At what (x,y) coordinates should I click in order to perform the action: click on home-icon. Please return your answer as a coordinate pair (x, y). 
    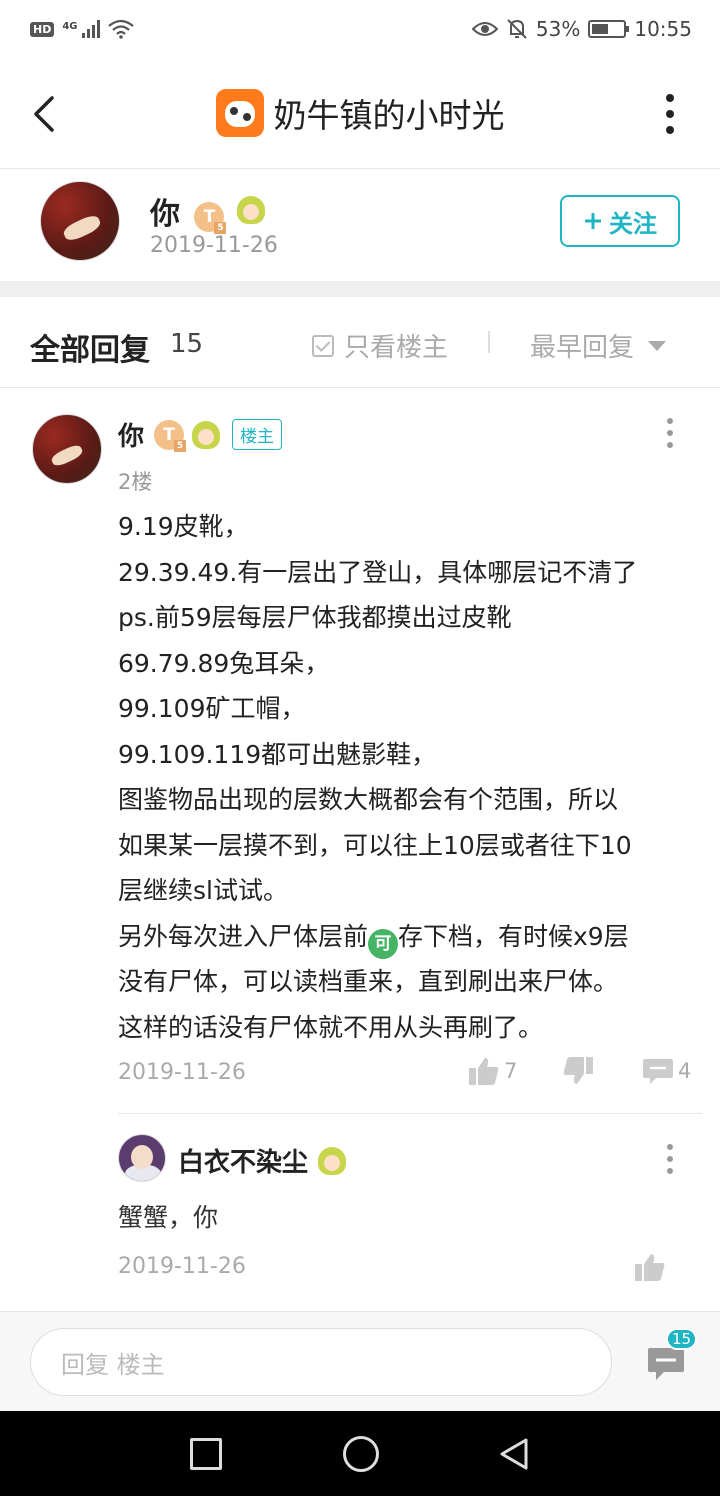
    Looking at the image, I should click on (361, 1454).